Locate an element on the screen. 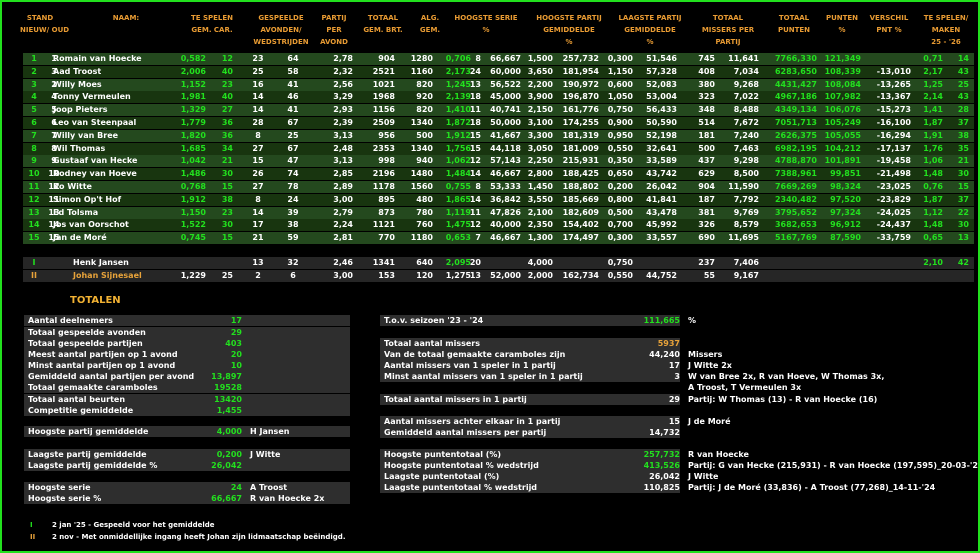 This screenshot has width=980, height=553. cell-totaal-brt: 1180 is located at coordinates (421, 238).